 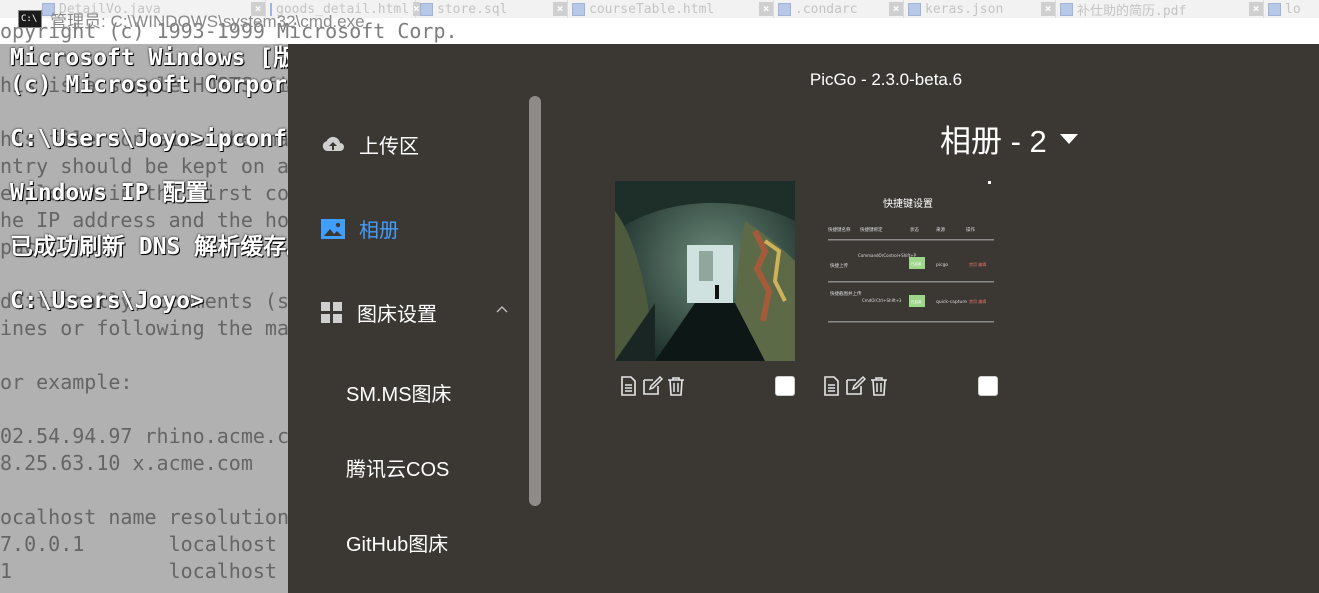 I want to click on image-thumbnail, so click(x=705, y=271).